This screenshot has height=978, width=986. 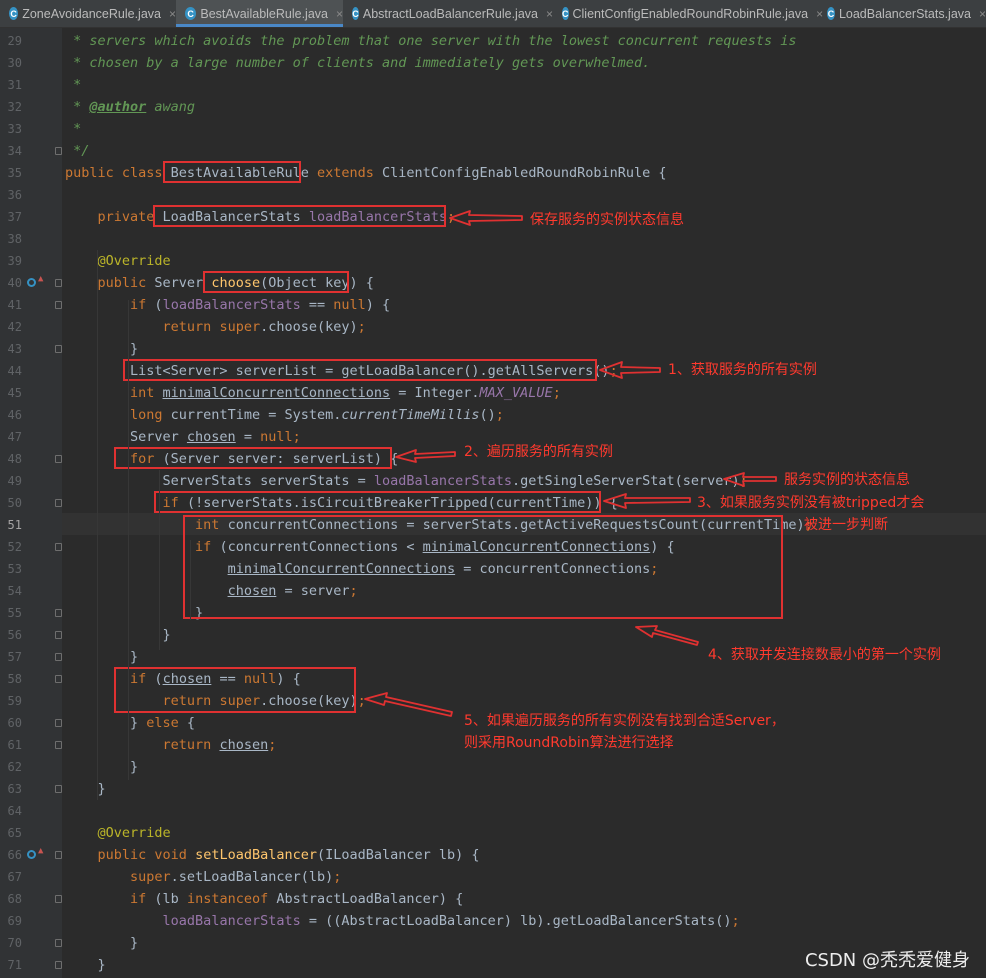 What do you see at coordinates (569, 743) in the screenshot?
I see `note-step-5-cont: 则采用RoundRobin算法进行选择` at bounding box center [569, 743].